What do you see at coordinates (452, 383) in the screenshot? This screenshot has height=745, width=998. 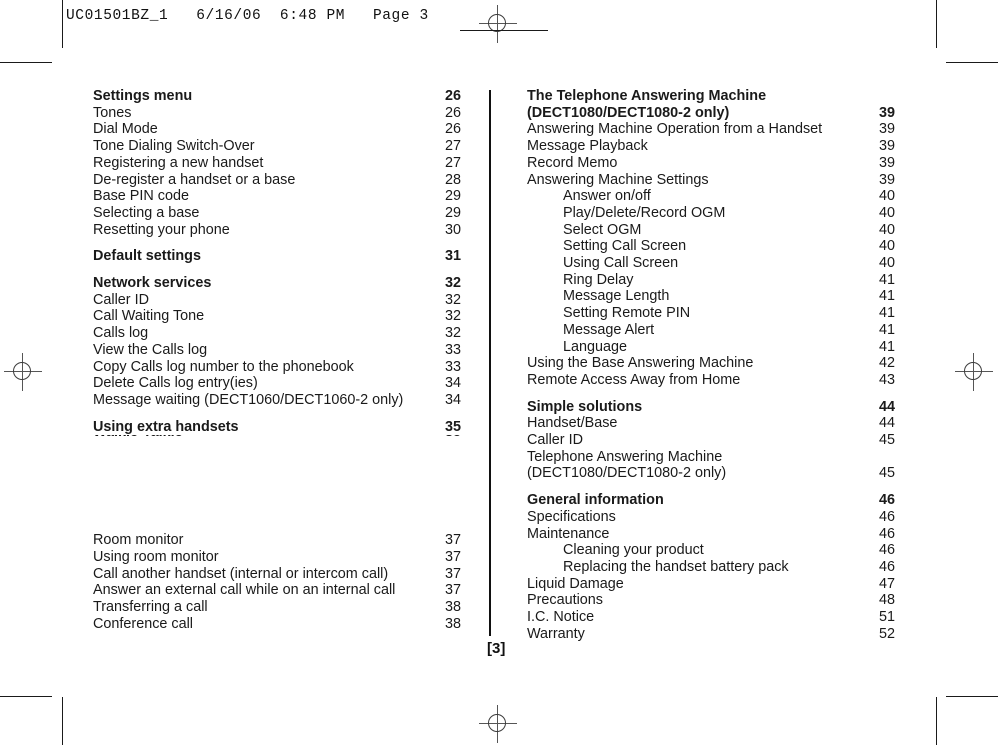 I see `toc-entry-page-number: 34` at bounding box center [452, 383].